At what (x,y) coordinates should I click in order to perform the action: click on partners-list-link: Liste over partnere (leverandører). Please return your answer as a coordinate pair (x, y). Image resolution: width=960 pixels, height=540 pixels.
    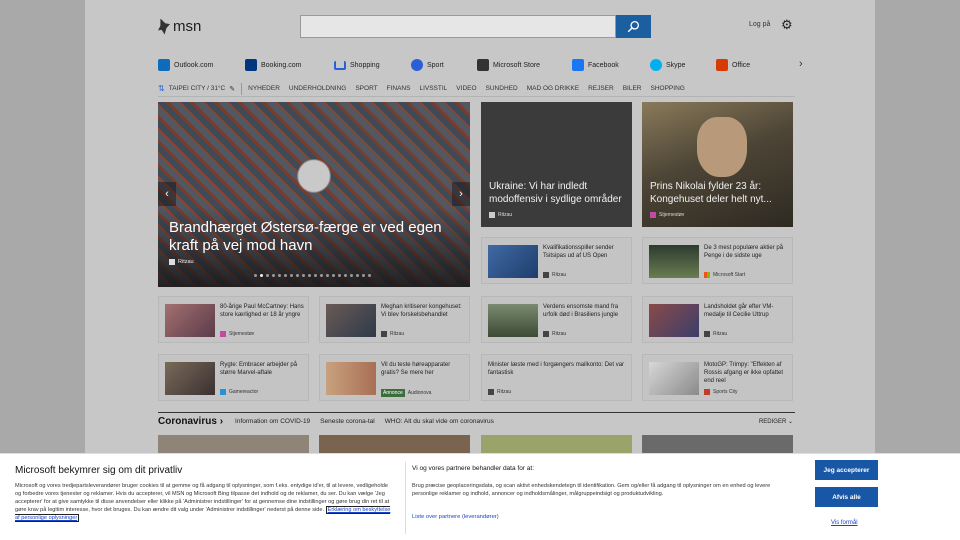
    Looking at the image, I should click on (455, 517).